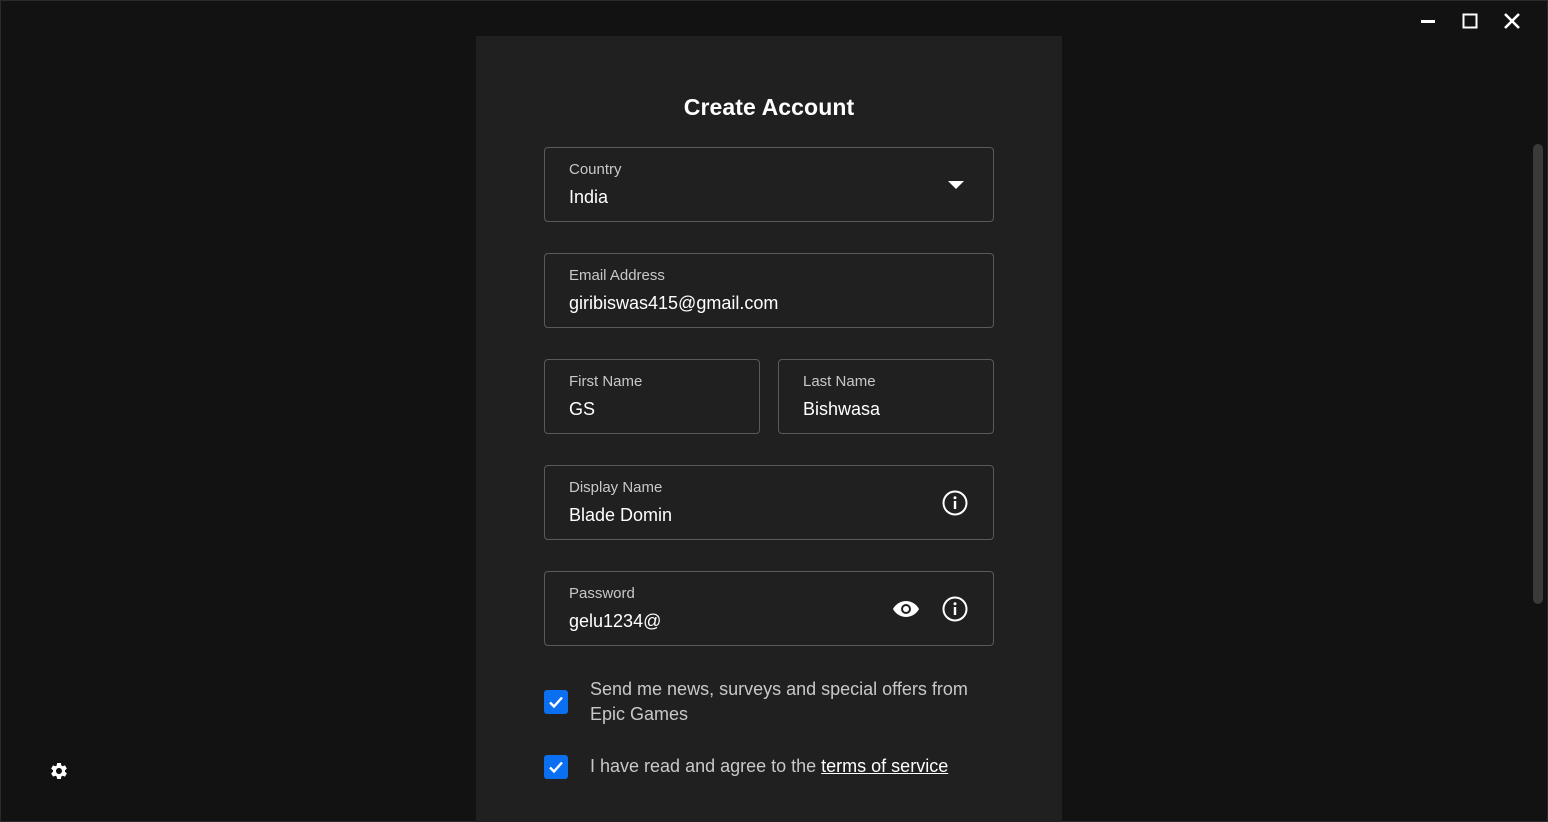 This screenshot has height=822, width=1548. I want to click on info-icon, so click(955, 503).